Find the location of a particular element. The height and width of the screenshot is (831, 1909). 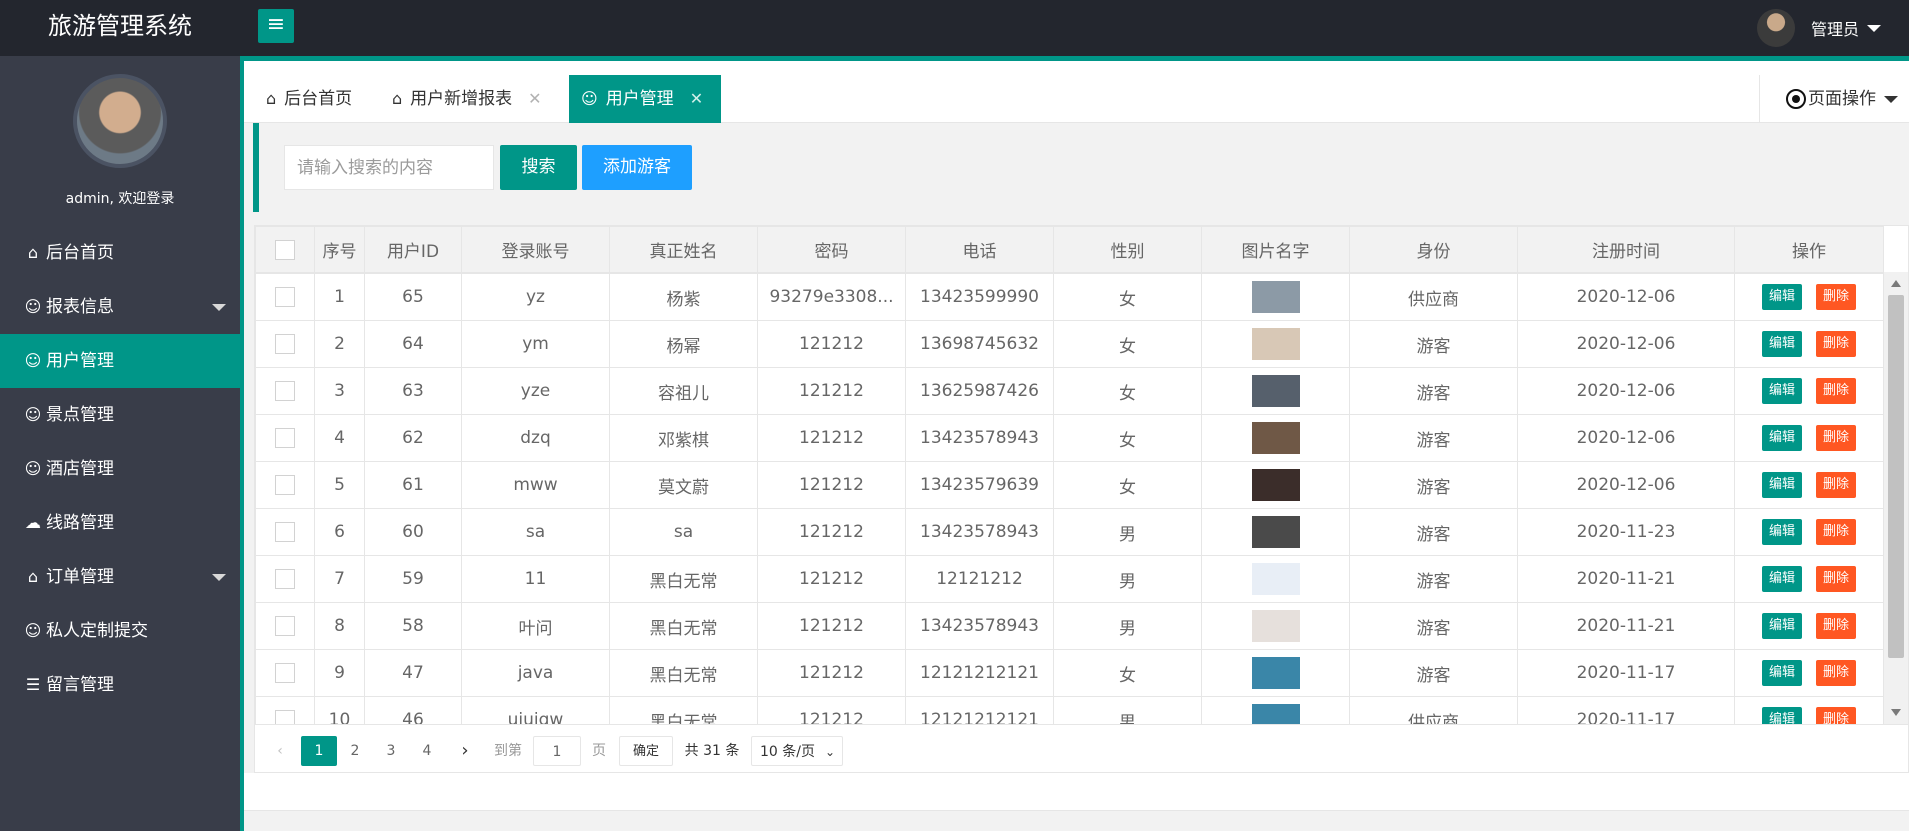

page-2: 2 is located at coordinates (355, 751).